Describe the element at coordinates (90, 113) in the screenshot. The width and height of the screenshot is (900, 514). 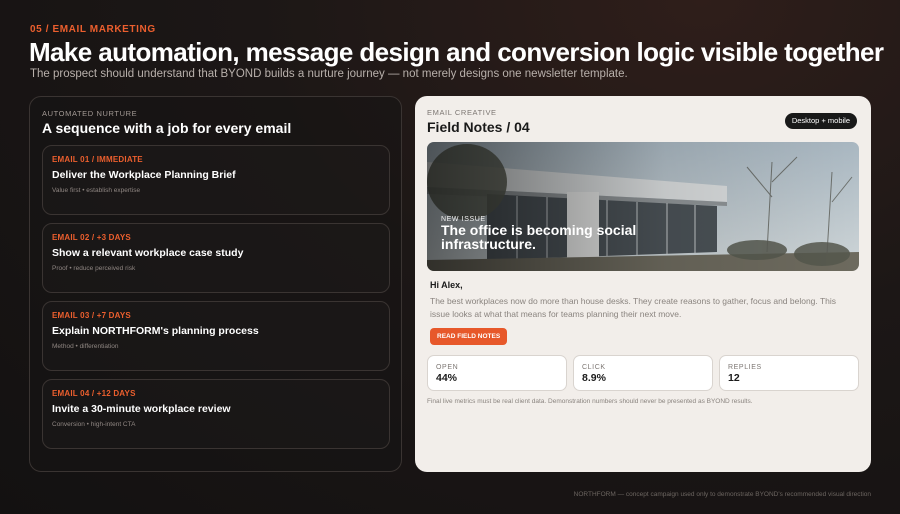
I see `panel-eyebrow: AUTOMATED NURTURE` at that location.